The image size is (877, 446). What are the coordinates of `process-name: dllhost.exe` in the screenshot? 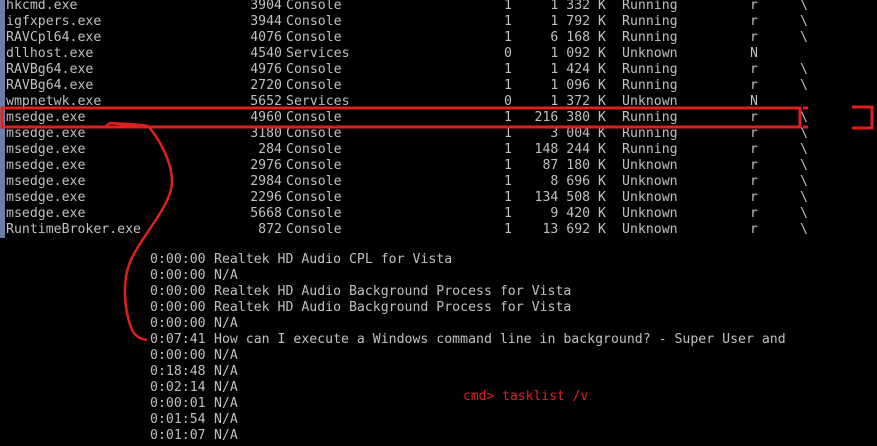 It's located at (50, 53).